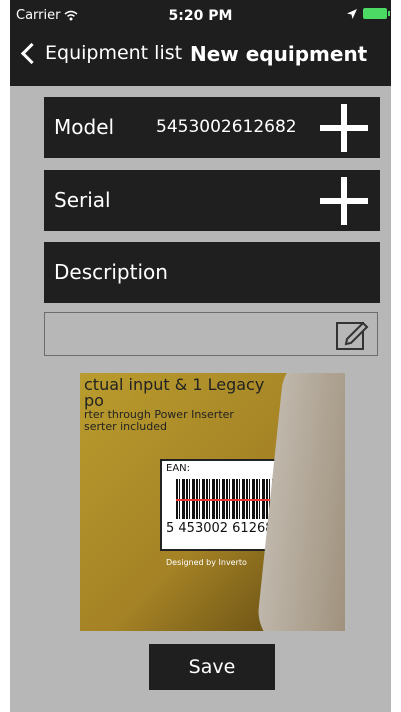  What do you see at coordinates (376, 13) in the screenshot?
I see `battery-icon` at bounding box center [376, 13].